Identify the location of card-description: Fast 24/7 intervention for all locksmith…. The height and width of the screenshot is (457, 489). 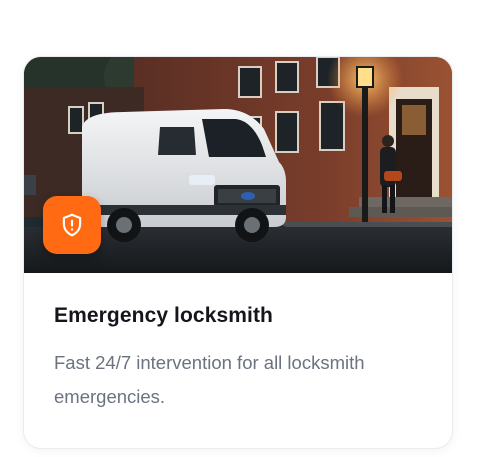
(209, 379).